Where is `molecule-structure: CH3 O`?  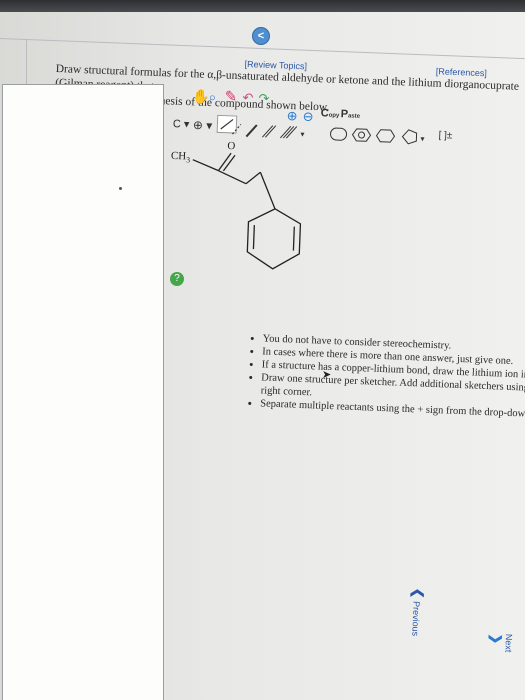
molecule-structure: CH3 O is located at coordinates (246, 222).